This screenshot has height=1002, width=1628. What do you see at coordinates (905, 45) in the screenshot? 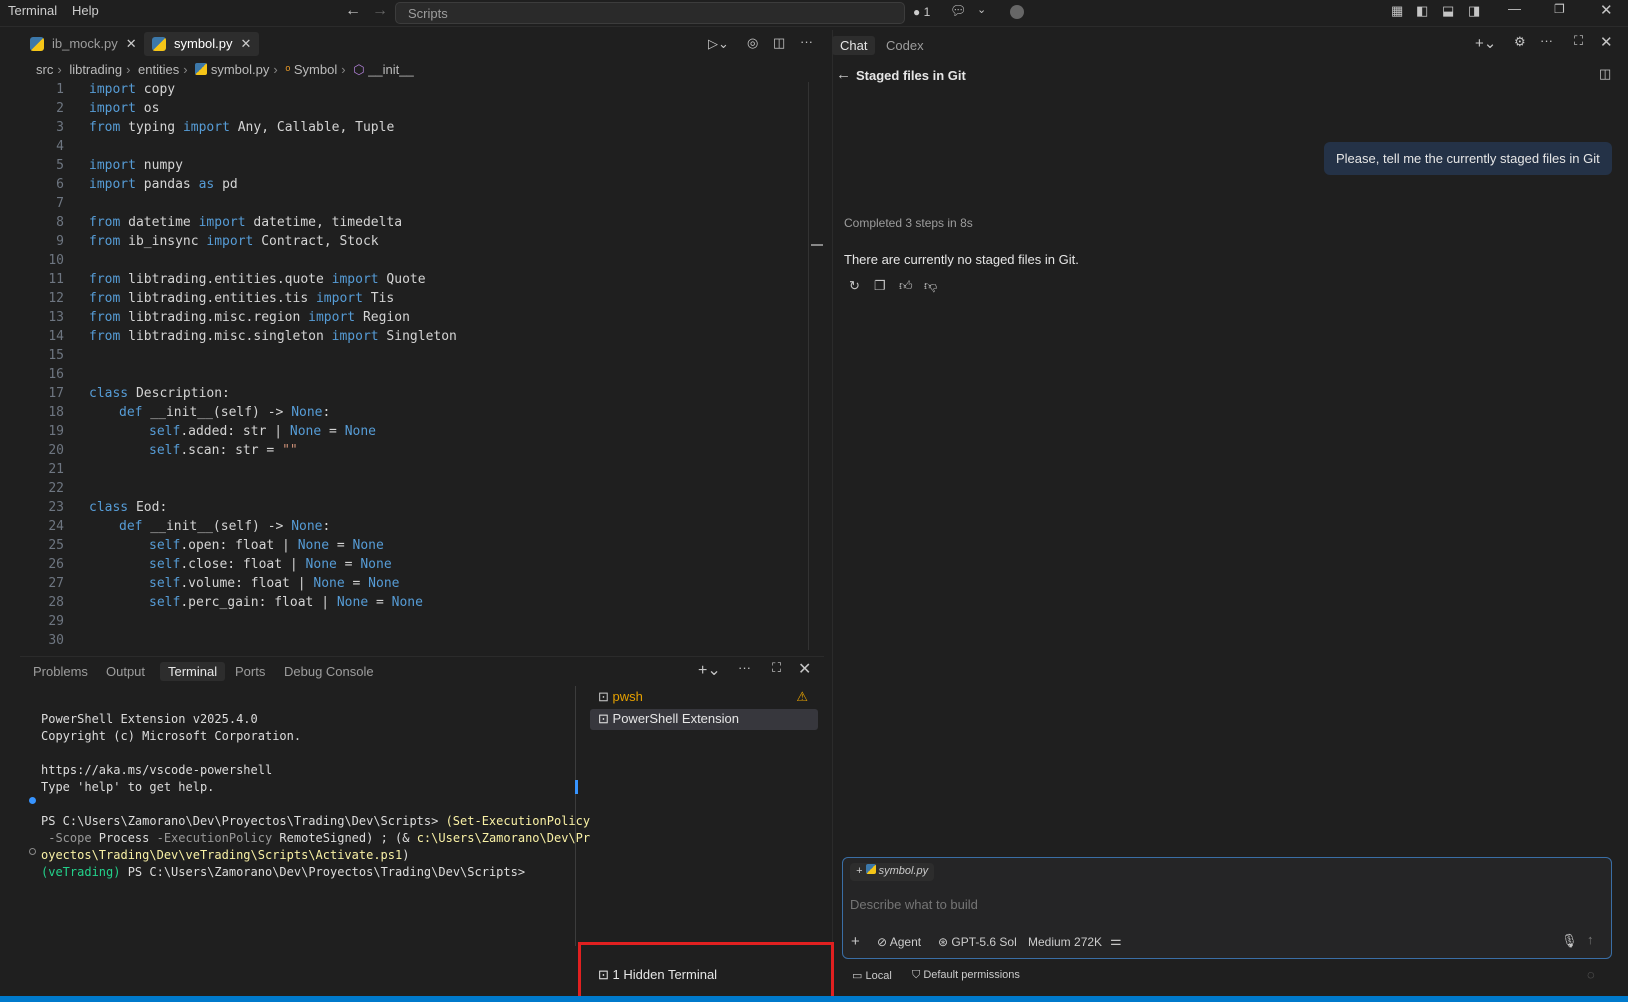
I see `tab-codex: Codex` at bounding box center [905, 45].